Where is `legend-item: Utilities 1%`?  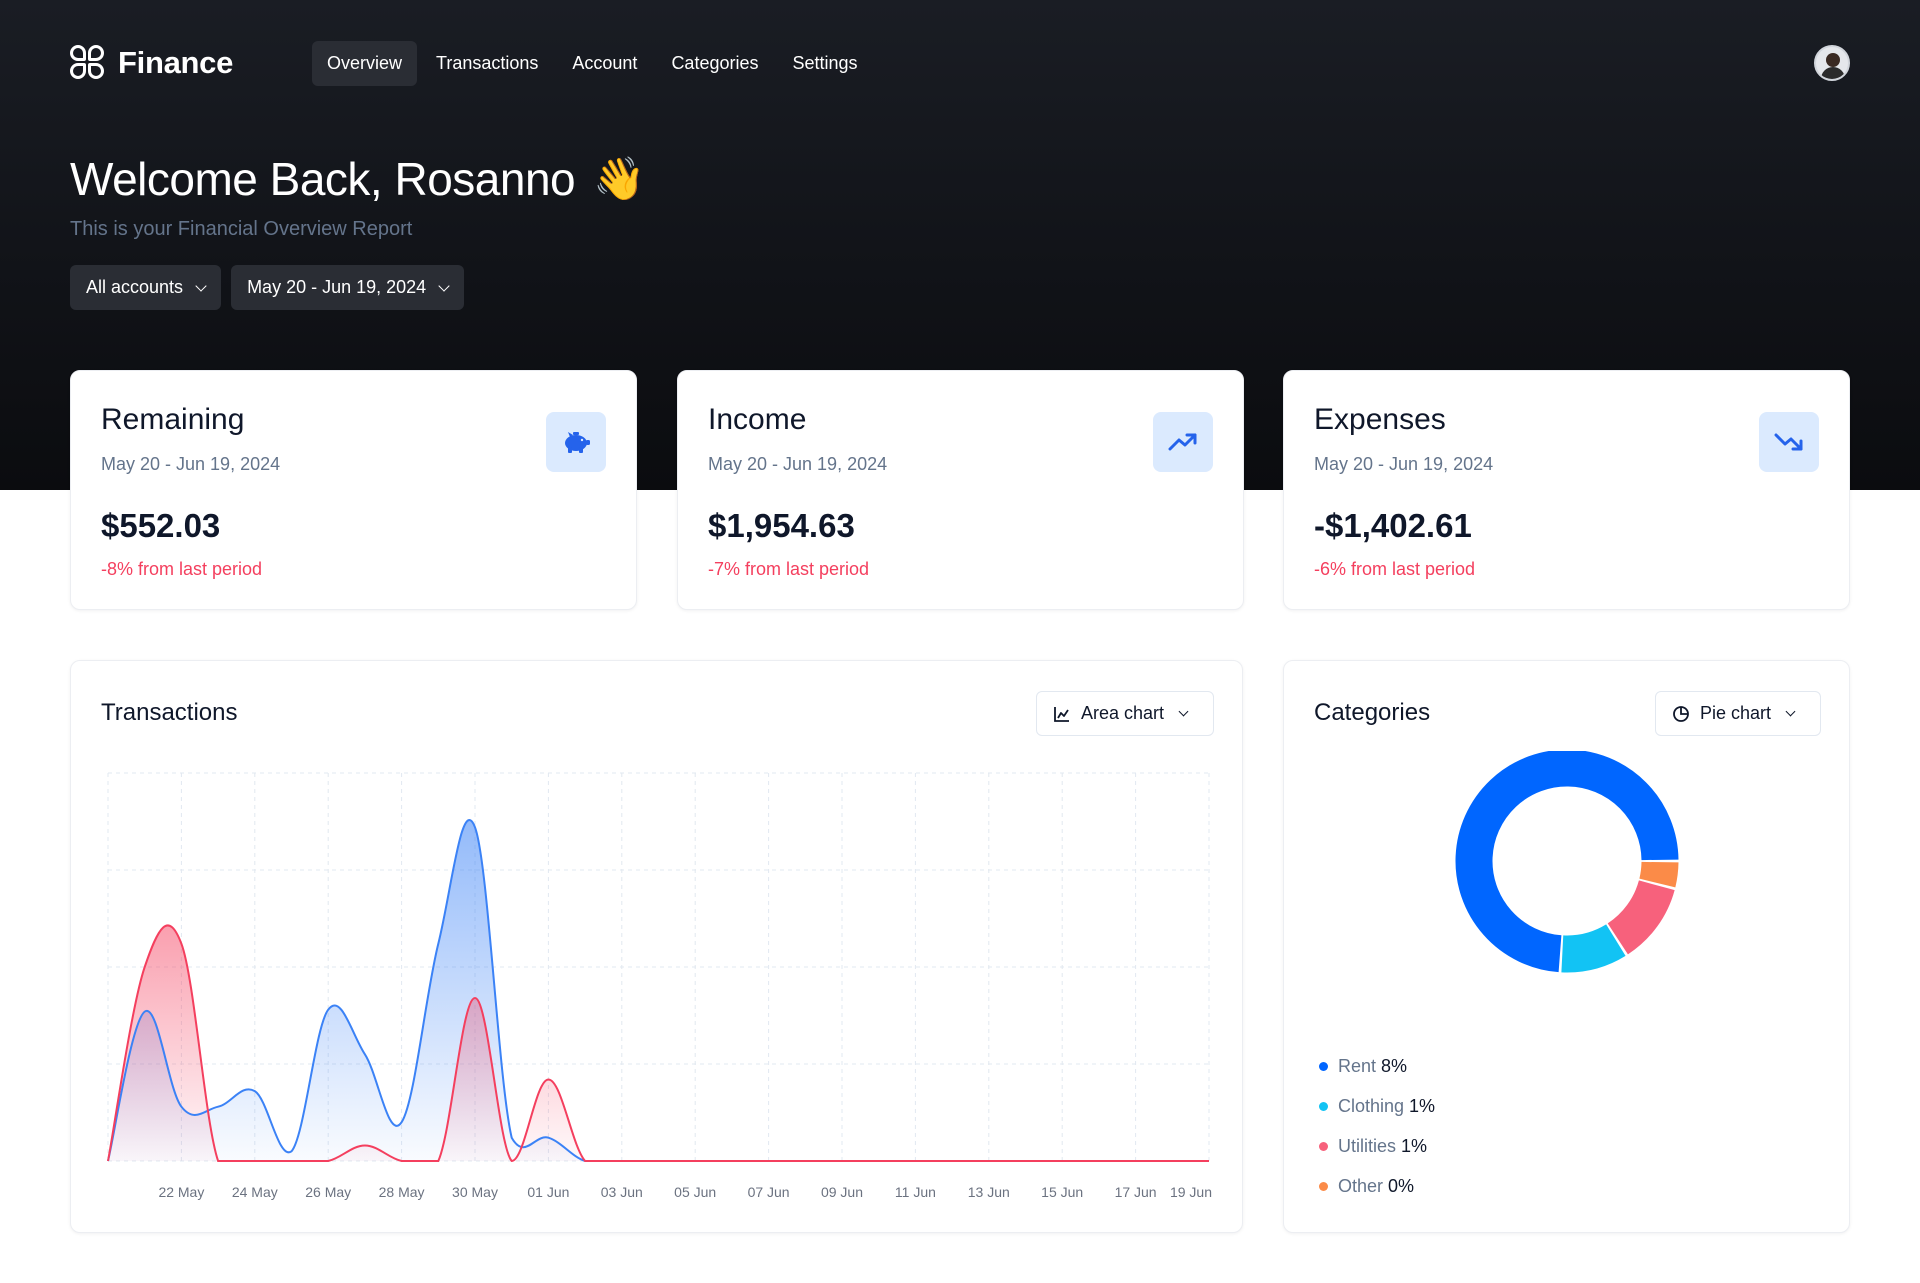
legend-item: Utilities 1% is located at coordinates (1377, 1146).